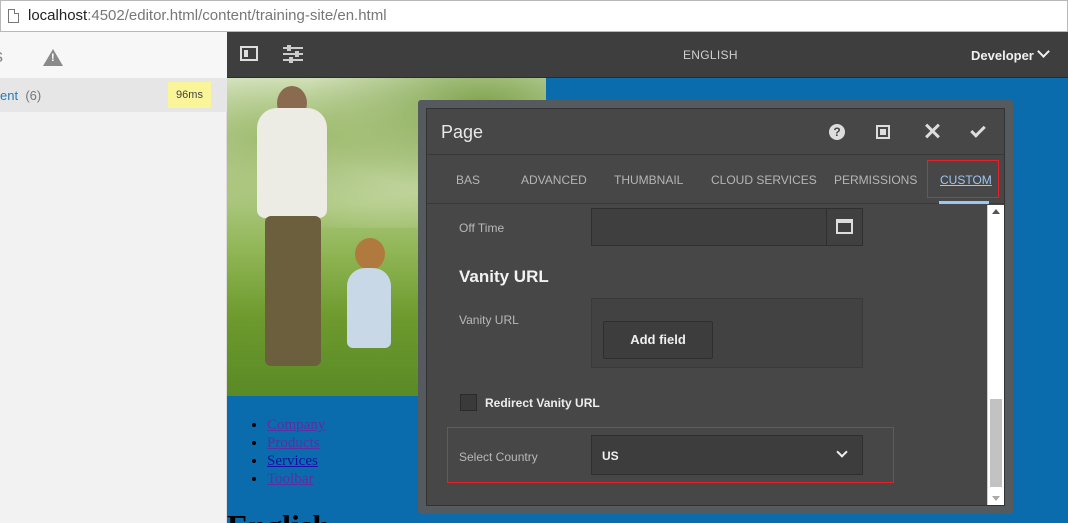  What do you see at coordinates (610, 456) in the screenshot?
I see `country-select-value: US` at bounding box center [610, 456].